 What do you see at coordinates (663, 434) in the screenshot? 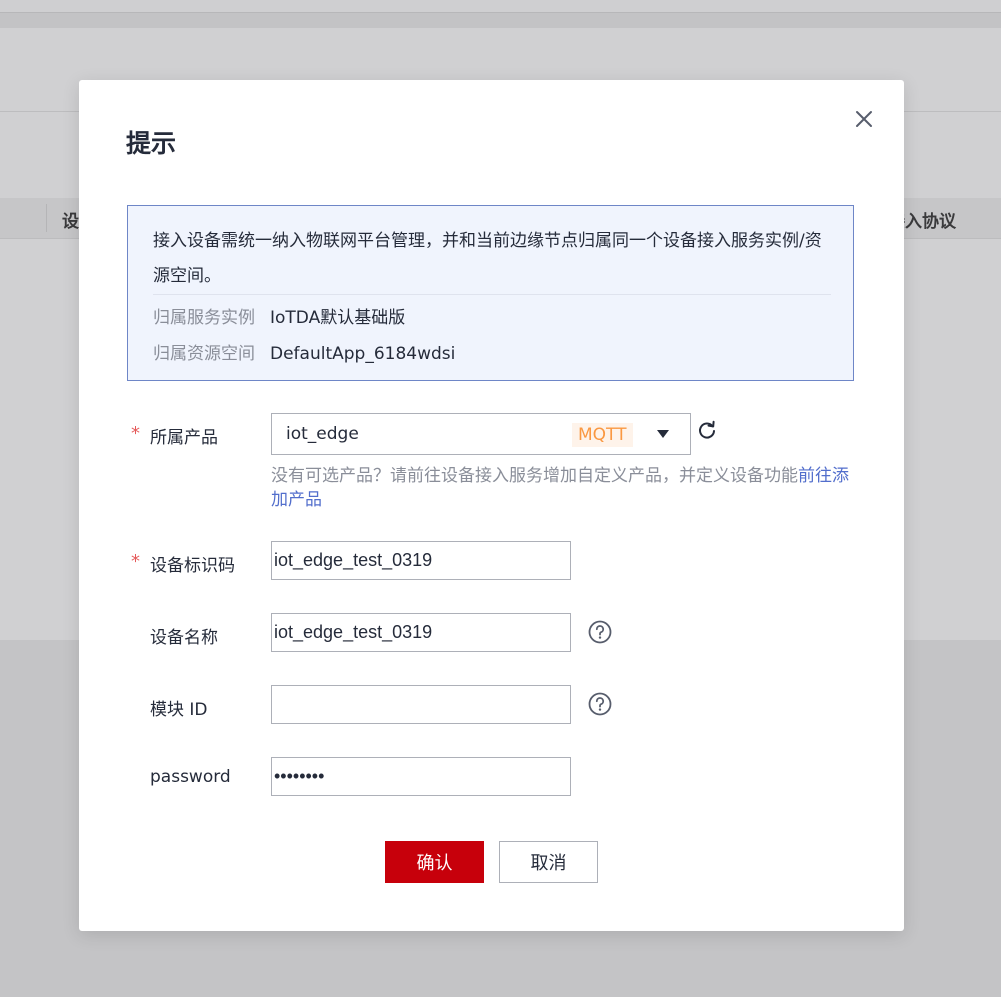
I see `caret-down-icon` at bounding box center [663, 434].